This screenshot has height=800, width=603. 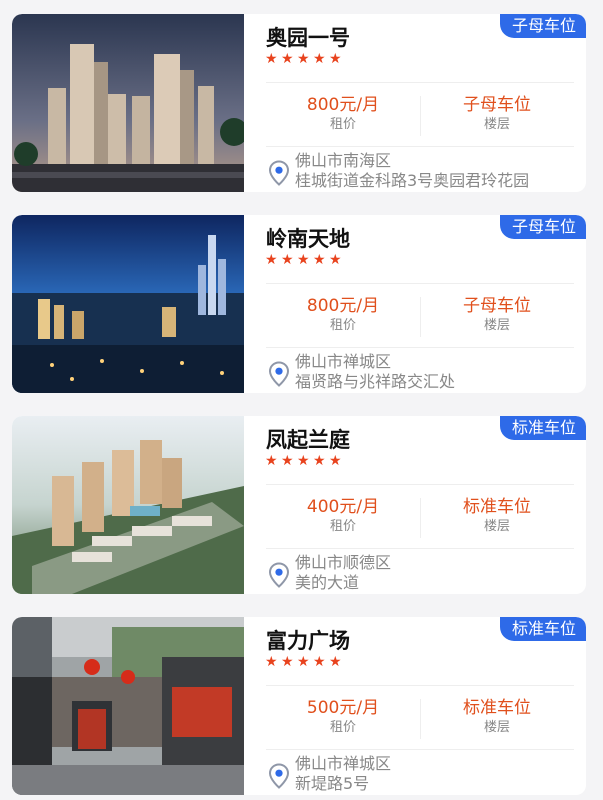 I want to click on plaza-entrance-photo-illustration, so click(x=128, y=706).